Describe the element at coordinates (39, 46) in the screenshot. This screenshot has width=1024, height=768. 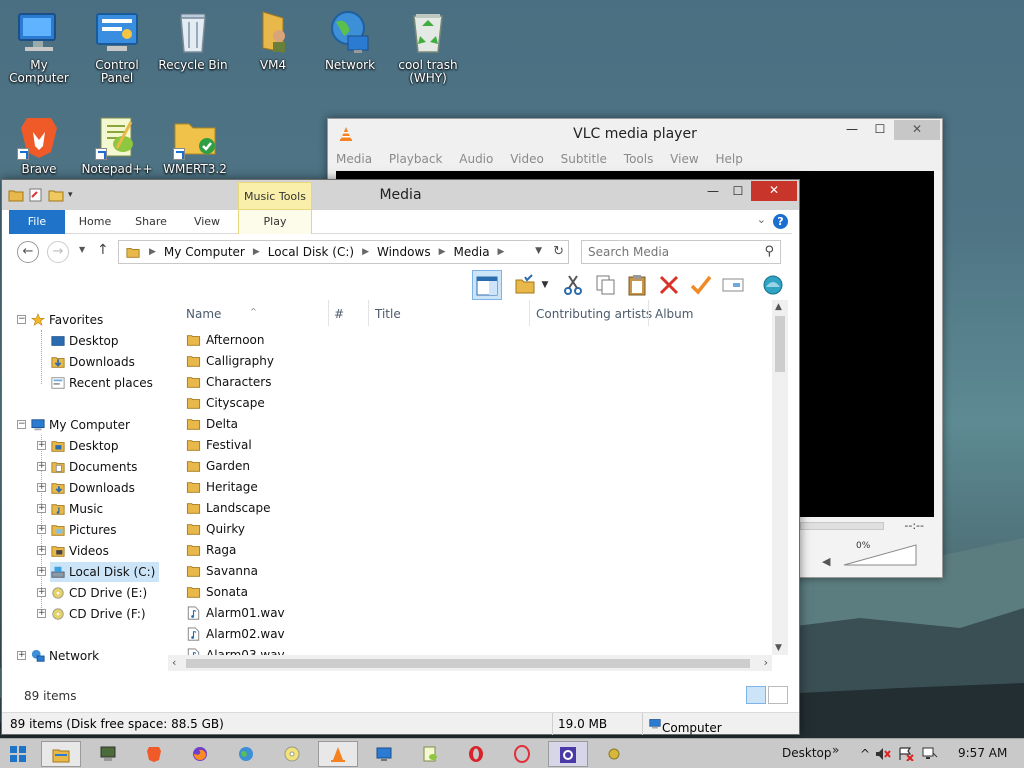
I see `desktop-icon-my-computer: My Computer` at that location.